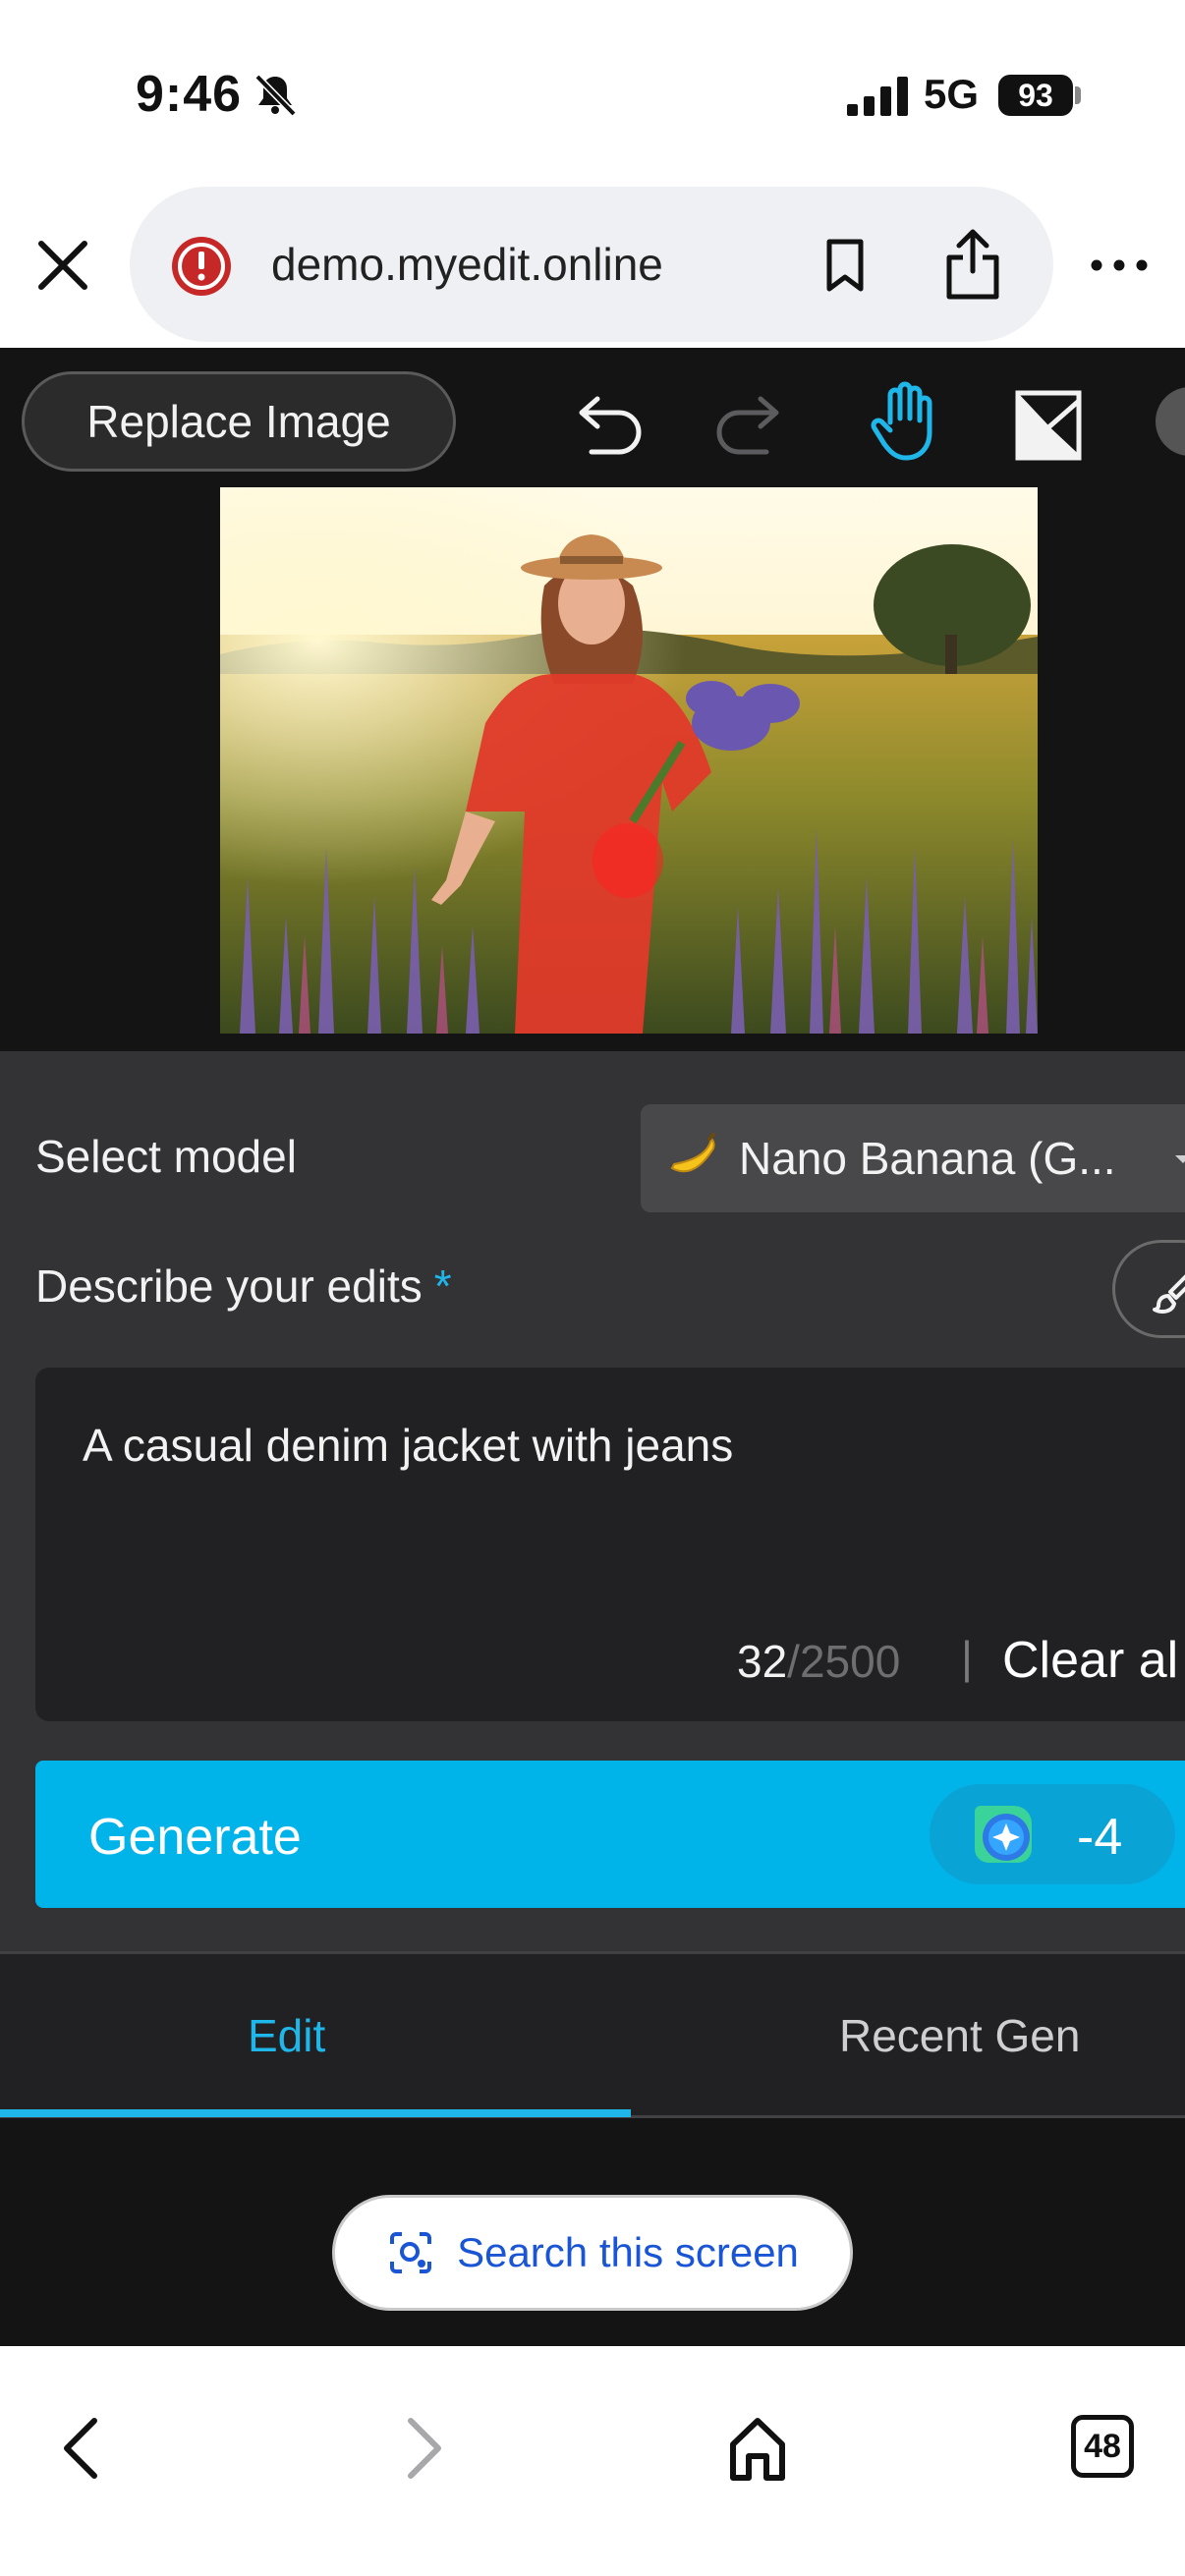  Describe the element at coordinates (1035, 95) in the screenshot. I see `battery-indicator: 93` at that location.